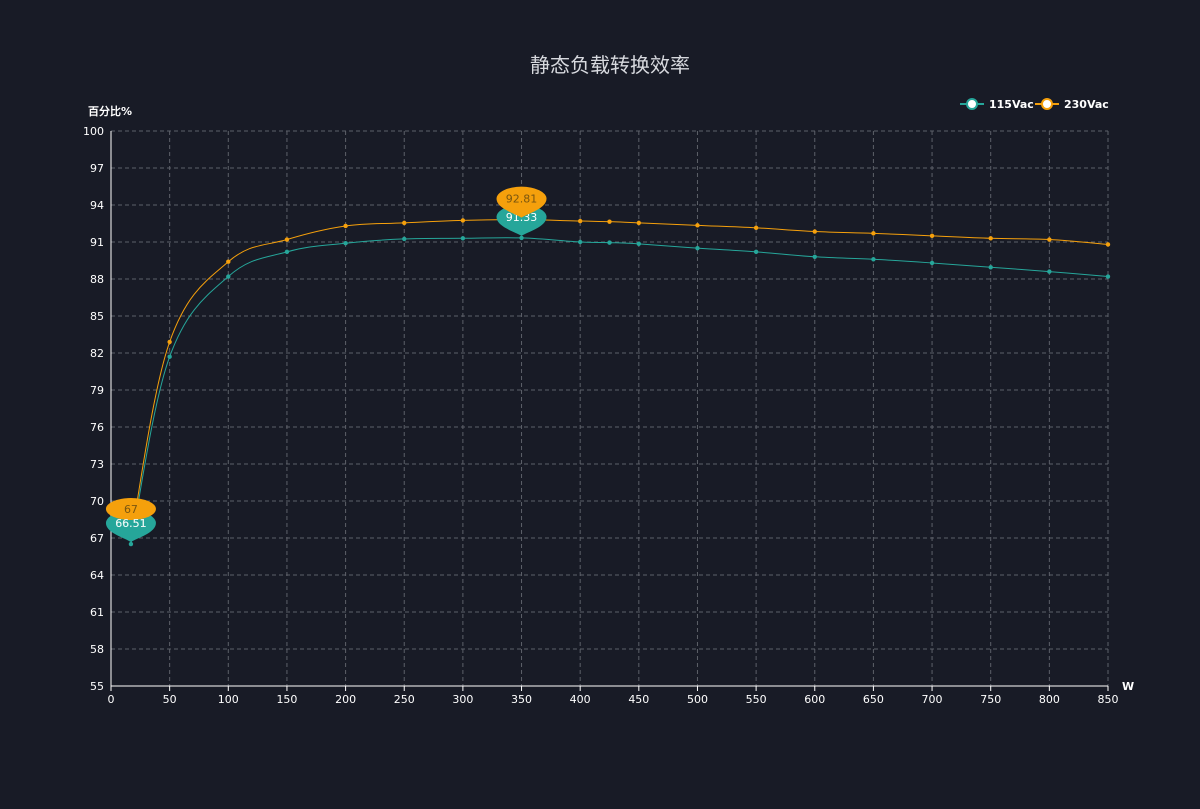 The height and width of the screenshot is (809, 1200). I want to click on x-tick-label: 0, so click(111, 699).